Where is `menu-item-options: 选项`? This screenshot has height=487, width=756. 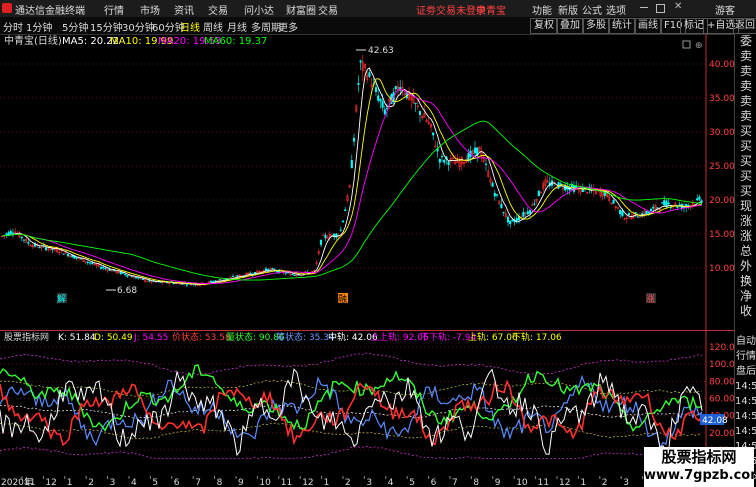 menu-item-options: 选项 is located at coordinates (616, 9).